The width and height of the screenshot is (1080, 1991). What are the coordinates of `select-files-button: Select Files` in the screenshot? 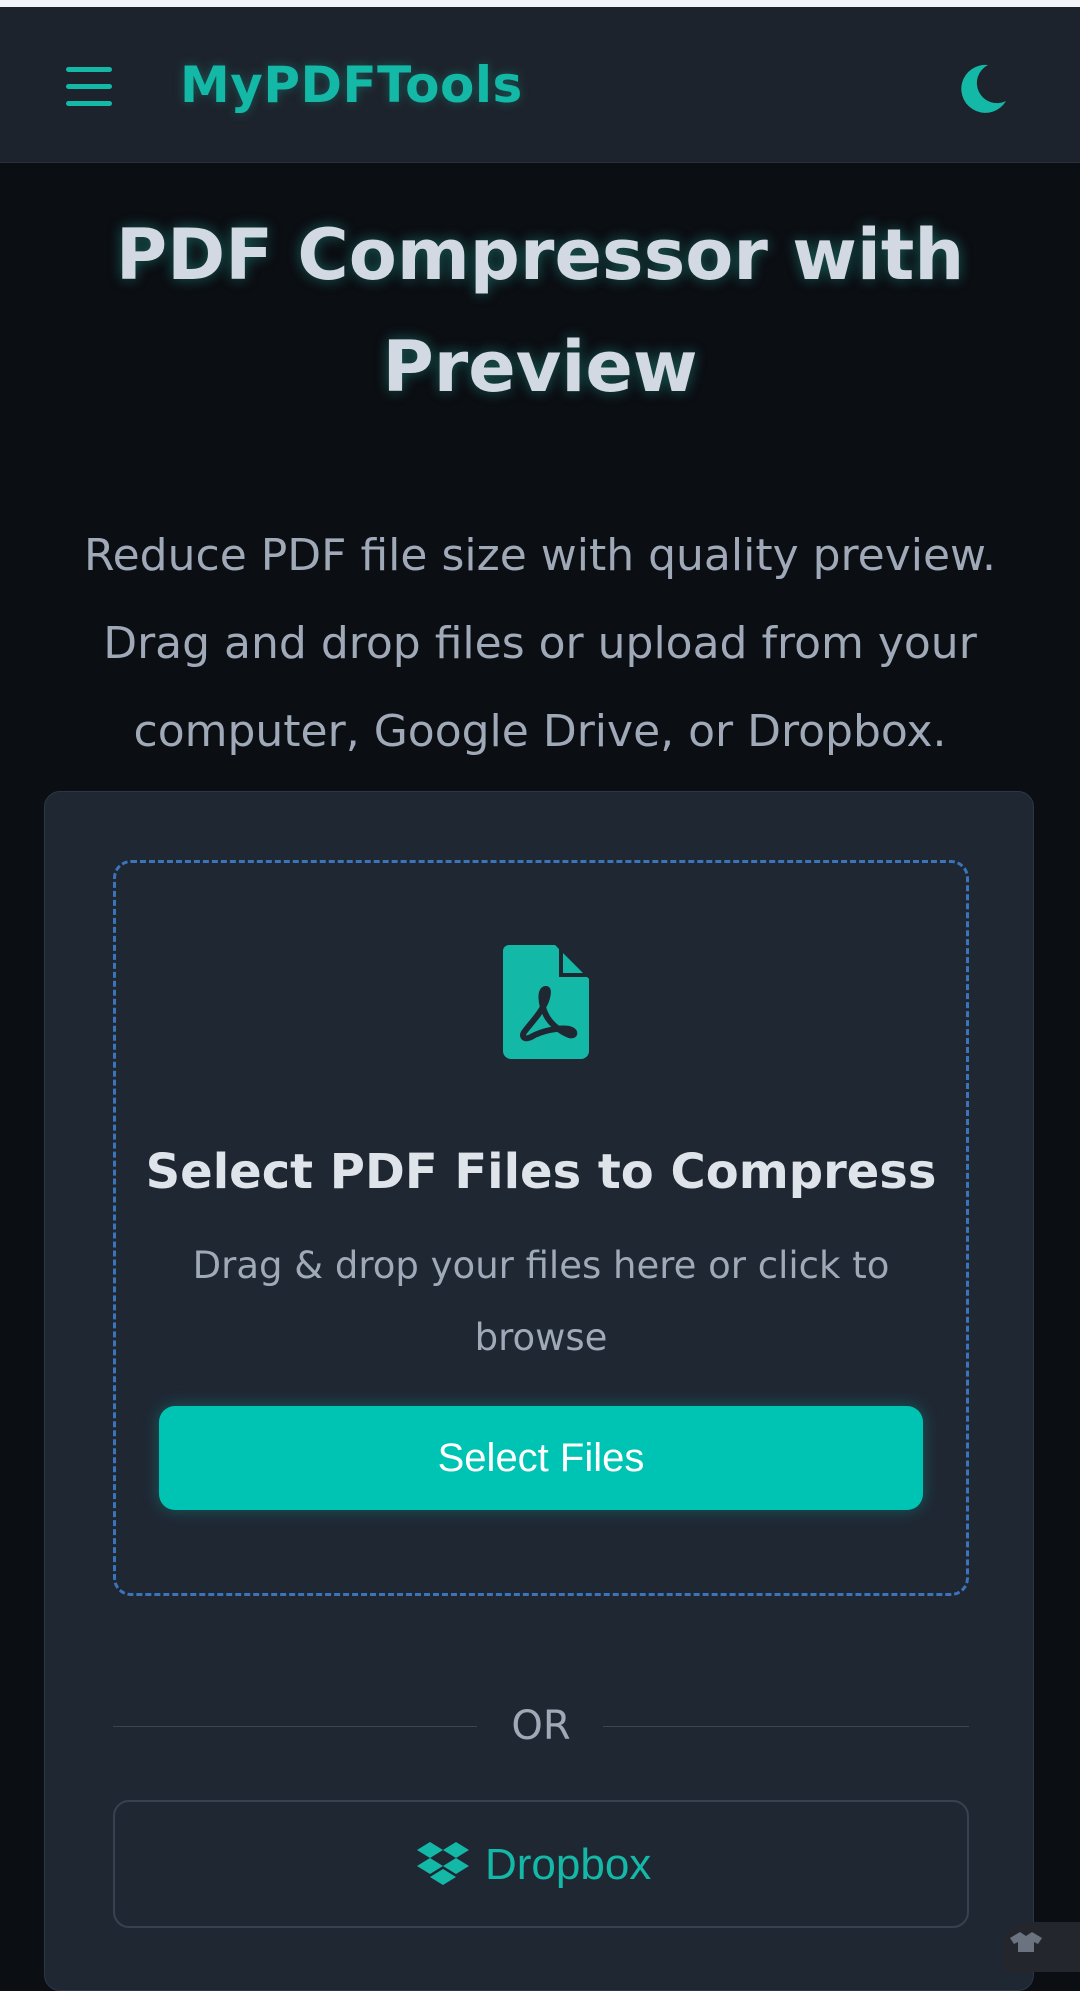 It's located at (541, 1458).